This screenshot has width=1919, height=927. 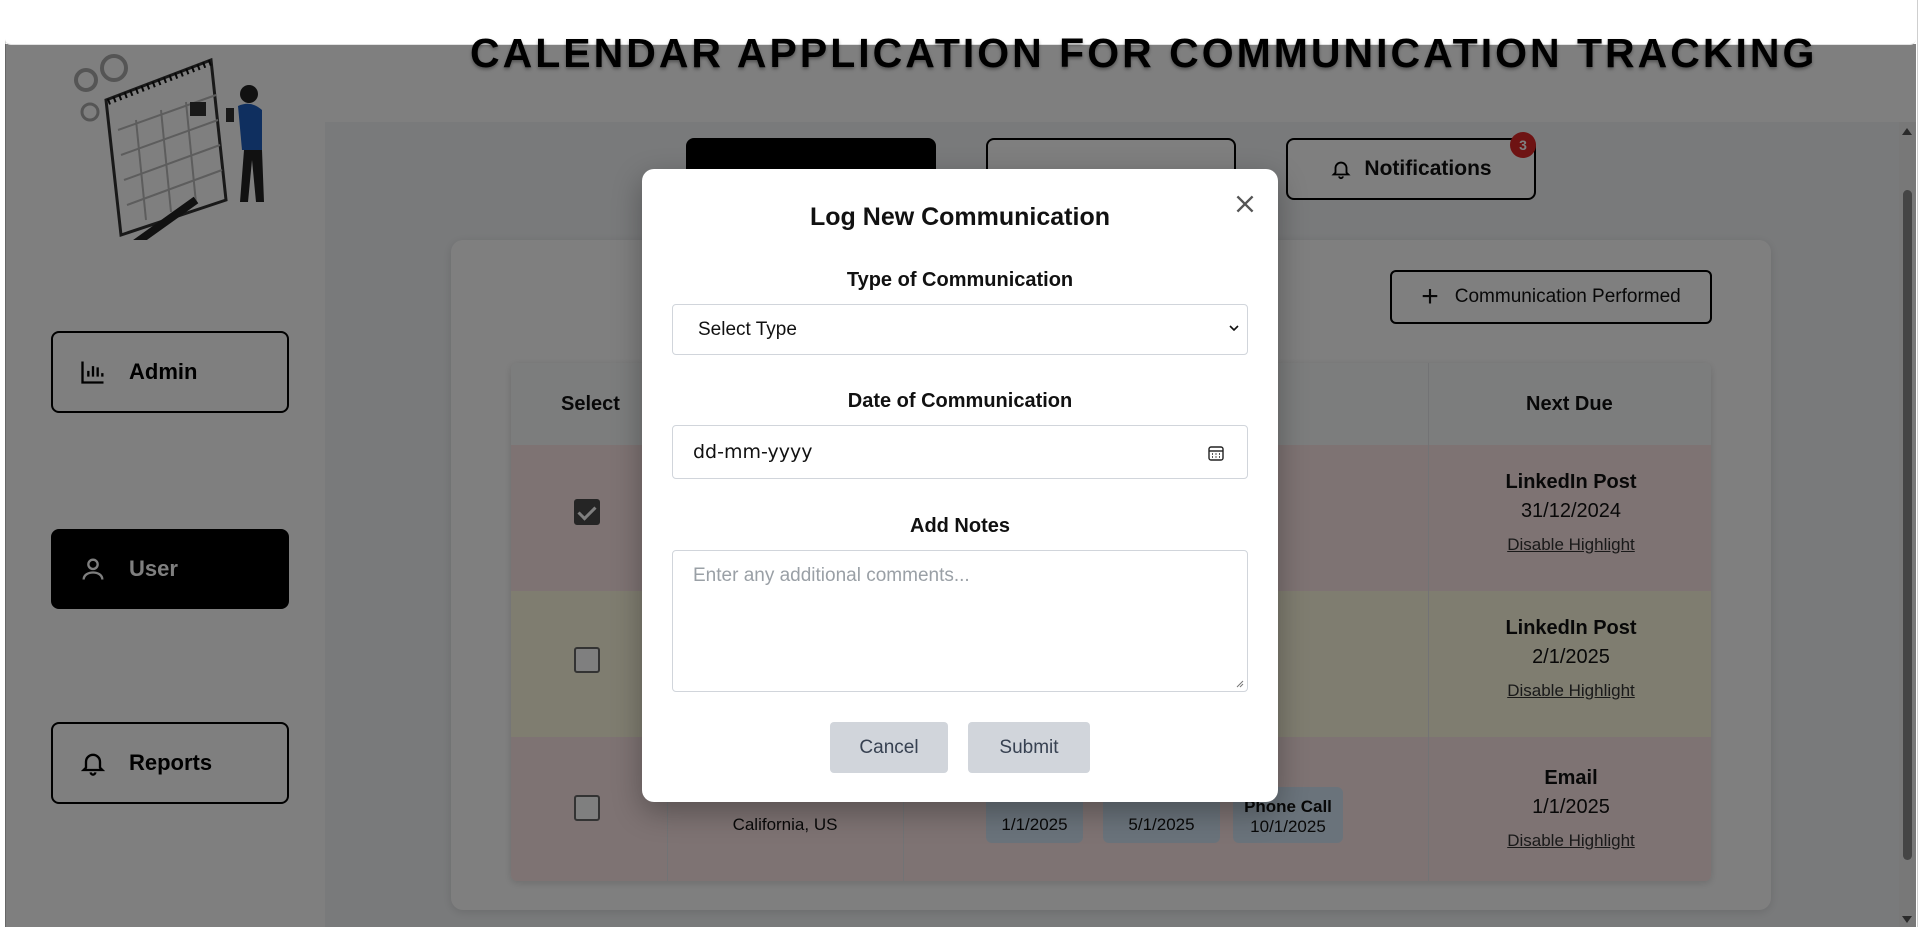 I want to click on notes-field-label: Add Notes, so click(x=960, y=526).